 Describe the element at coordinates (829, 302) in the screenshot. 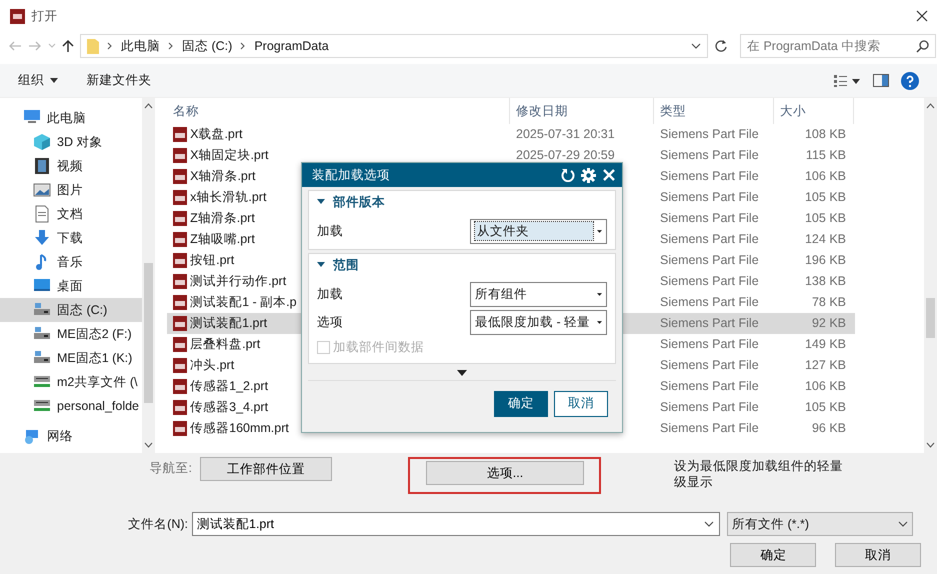

I see `file-size: 78 KB` at that location.